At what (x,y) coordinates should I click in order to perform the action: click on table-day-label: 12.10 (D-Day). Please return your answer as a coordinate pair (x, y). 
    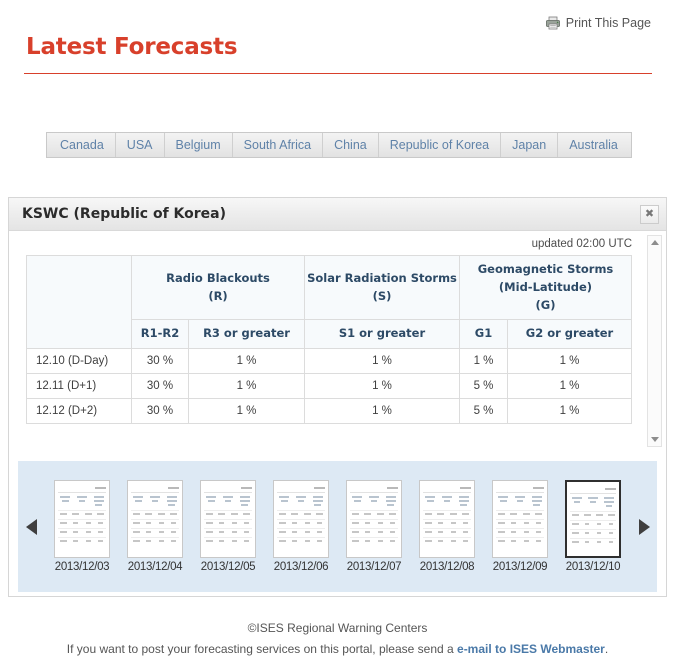
    Looking at the image, I should click on (79, 361).